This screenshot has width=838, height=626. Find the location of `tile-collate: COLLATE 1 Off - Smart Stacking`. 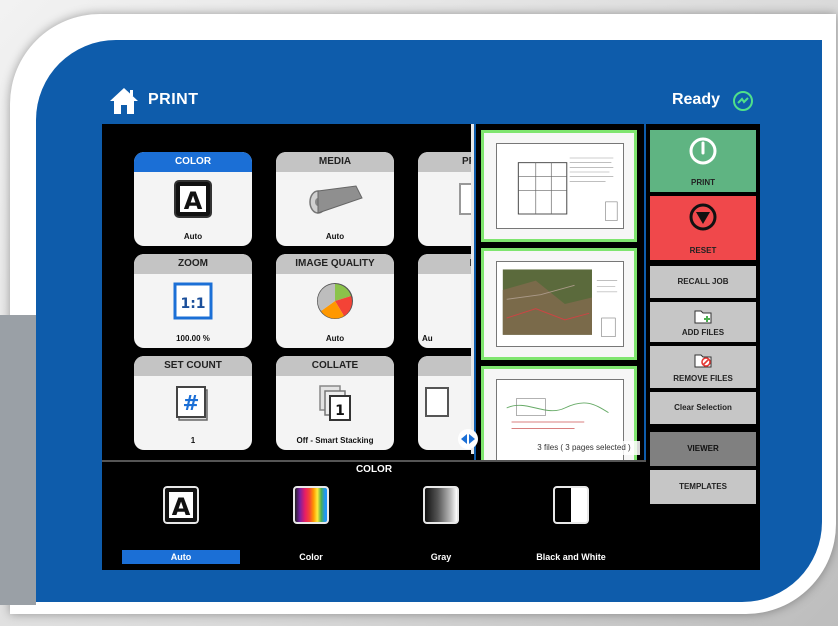

tile-collate: COLLATE 1 Off - Smart Stacking is located at coordinates (335, 403).